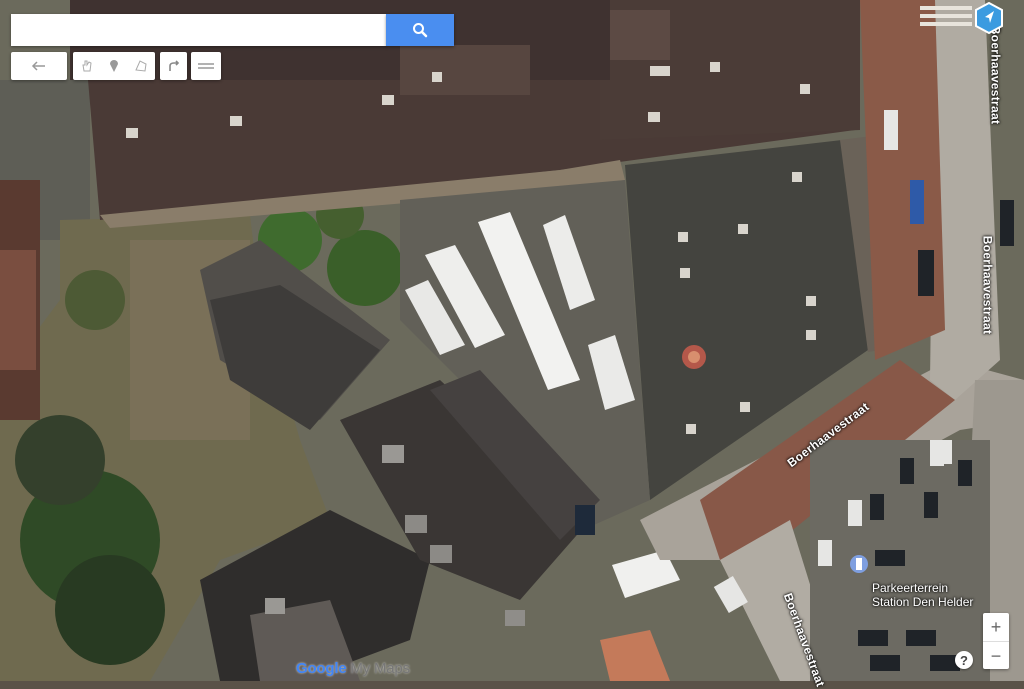 The image size is (1024, 689). What do you see at coordinates (910, 588) in the screenshot?
I see `poi-line-1: Parkeerterrein` at bounding box center [910, 588].